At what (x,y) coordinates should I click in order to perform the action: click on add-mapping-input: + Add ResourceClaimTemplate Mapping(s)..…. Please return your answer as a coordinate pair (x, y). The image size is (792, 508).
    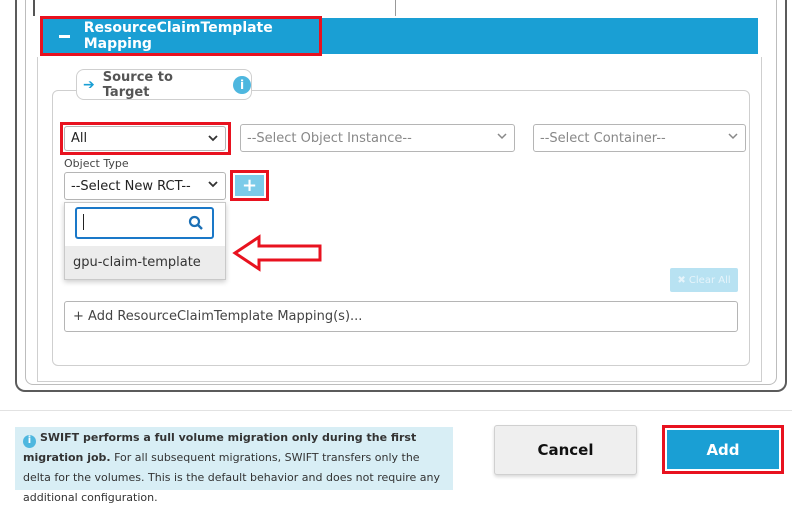
    Looking at the image, I should click on (401, 316).